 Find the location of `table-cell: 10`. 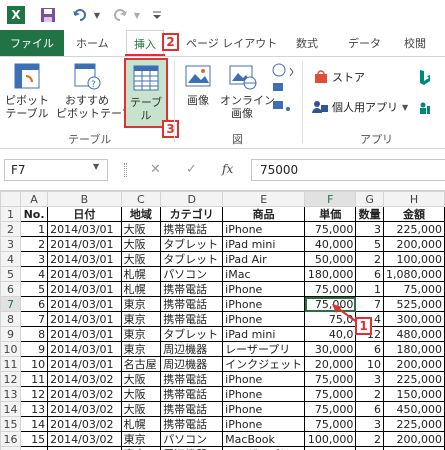

table-cell: 10 is located at coordinates (369, 364).